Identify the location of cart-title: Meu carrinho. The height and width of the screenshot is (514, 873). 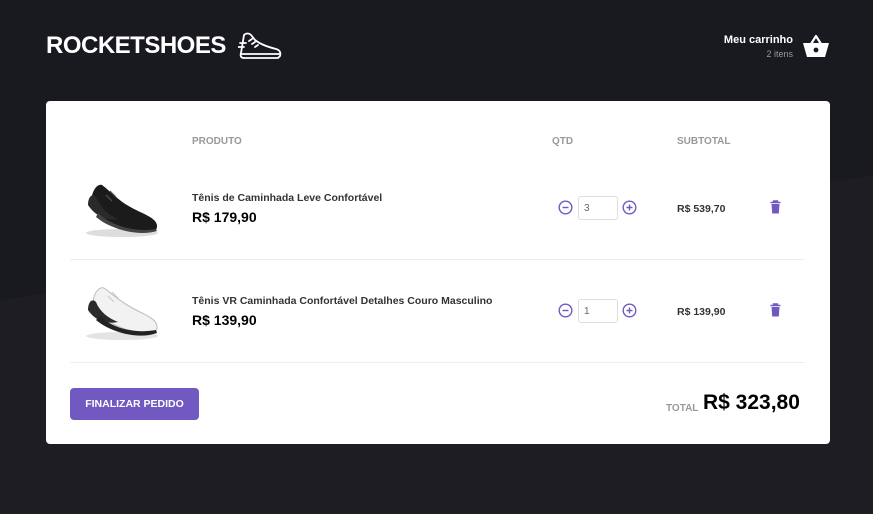
(758, 39).